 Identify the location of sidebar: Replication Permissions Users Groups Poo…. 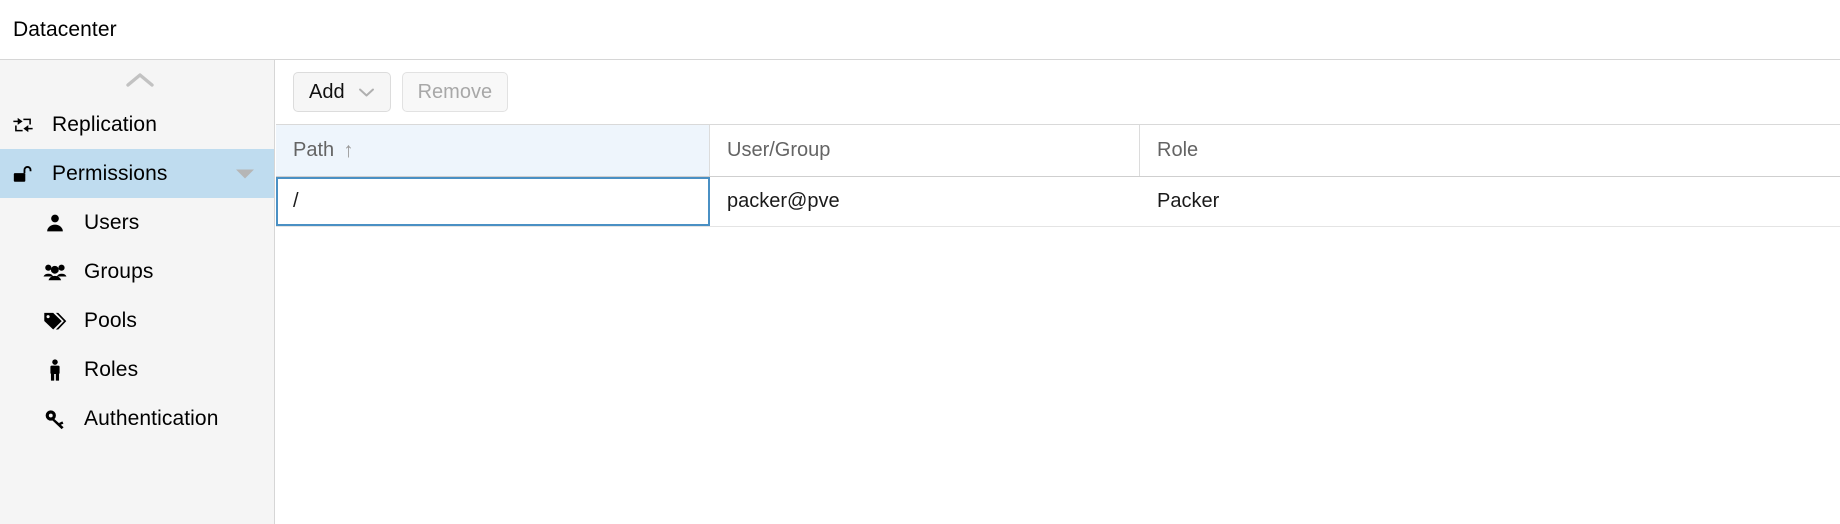
(137, 292).